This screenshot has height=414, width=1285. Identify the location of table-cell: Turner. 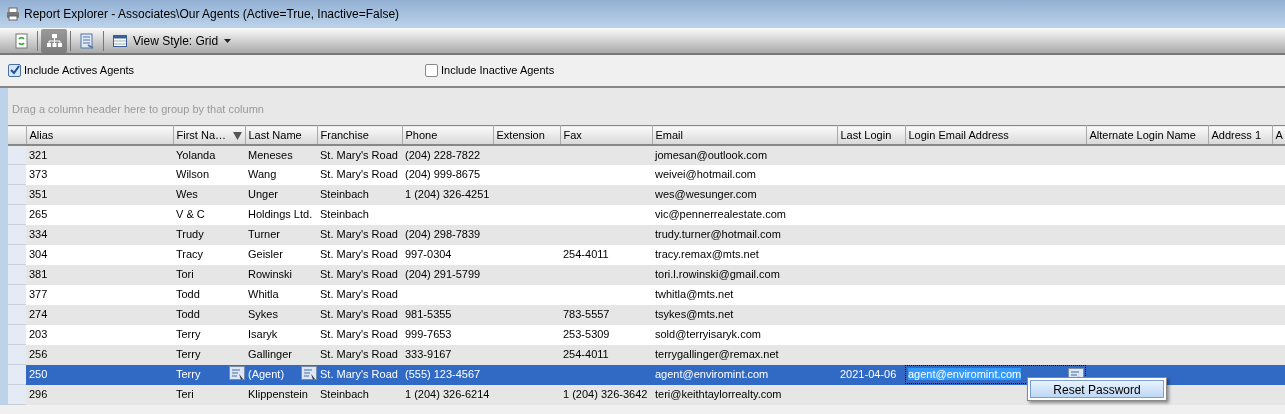
(264, 234).